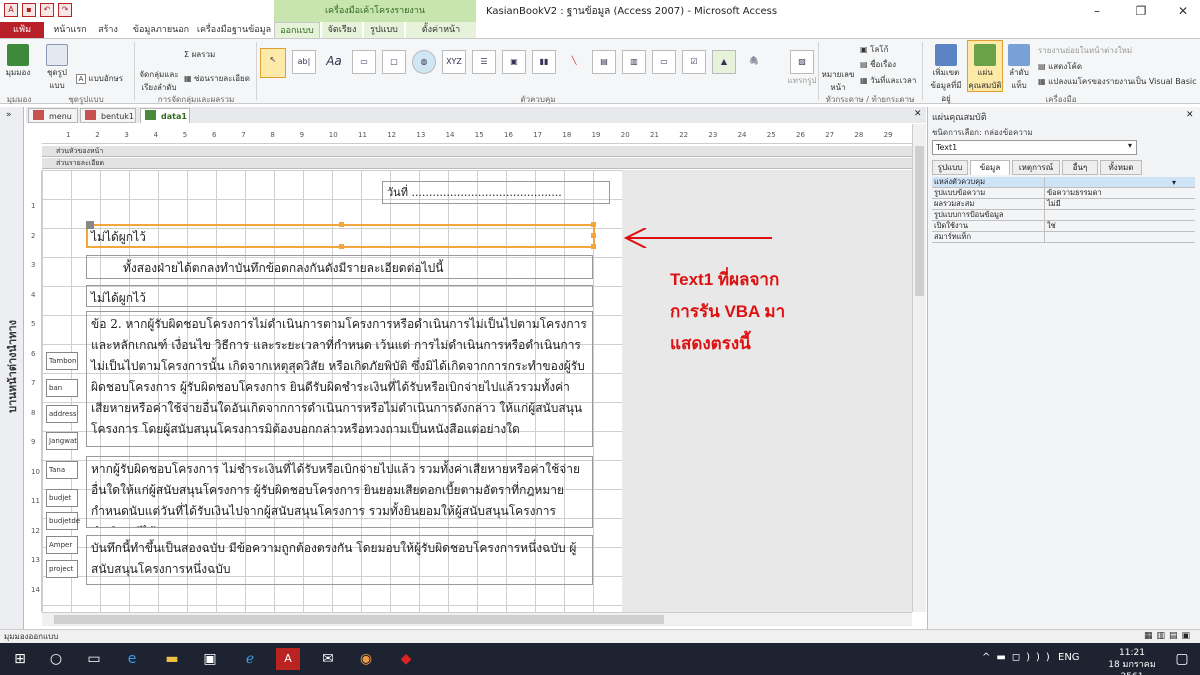 The height and width of the screenshot is (675, 1200). Describe the element at coordinates (1141, 11) in the screenshot. I see `maximize-button: ❐` at that location.